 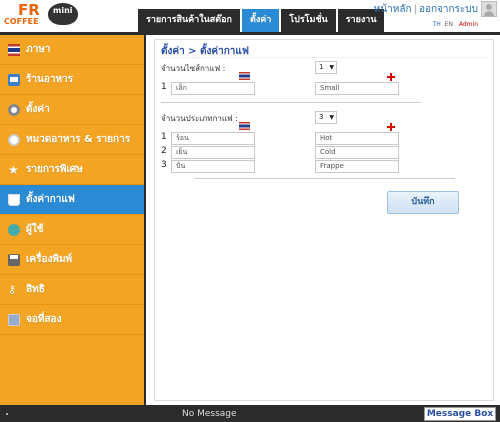 I want to click on tab-promotion: โปรโมชั่น, so click(x=308, y=20).